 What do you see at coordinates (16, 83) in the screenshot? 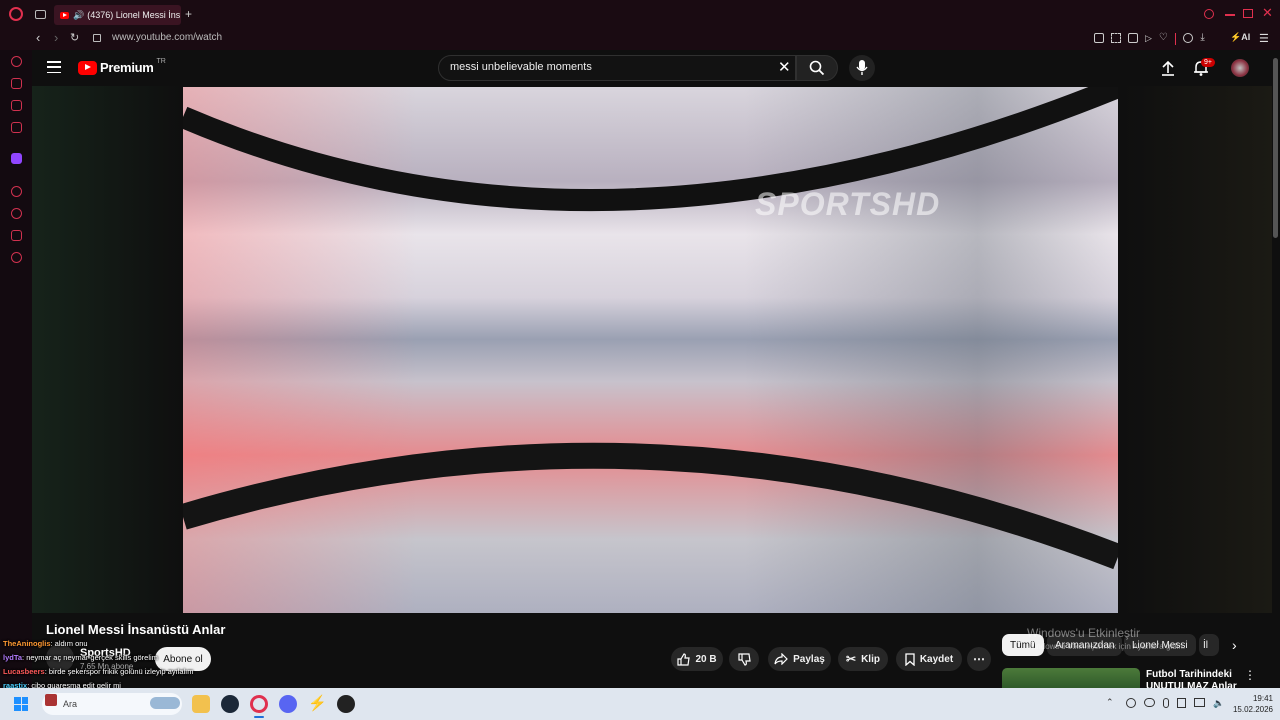
I see `crypto-wallet-icon` at bounding box center [16, 83].